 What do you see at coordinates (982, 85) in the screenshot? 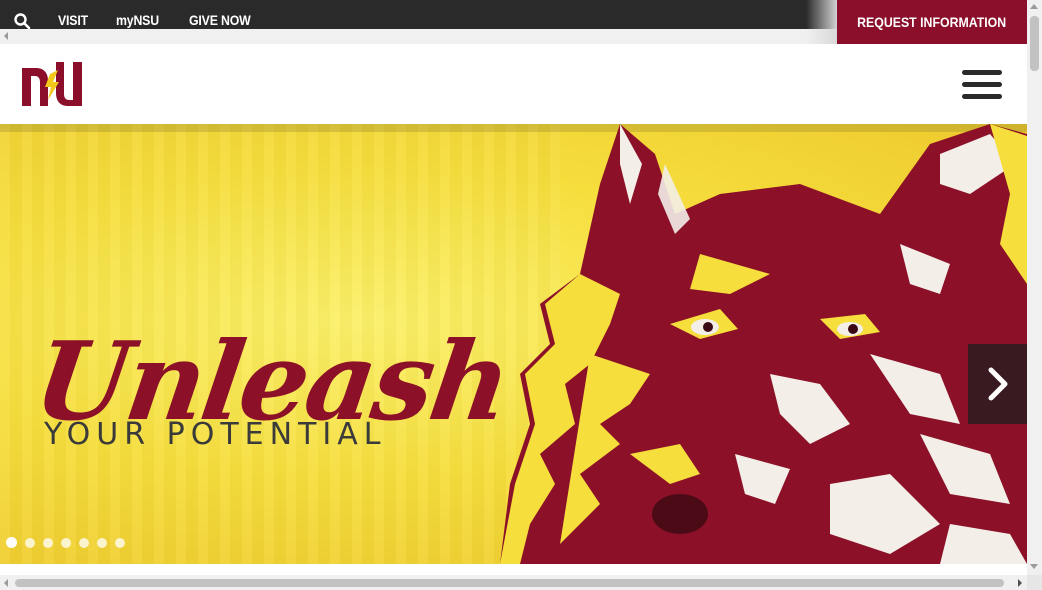
I see `hamburger-menu-icon` at bounding box center [982, 85].